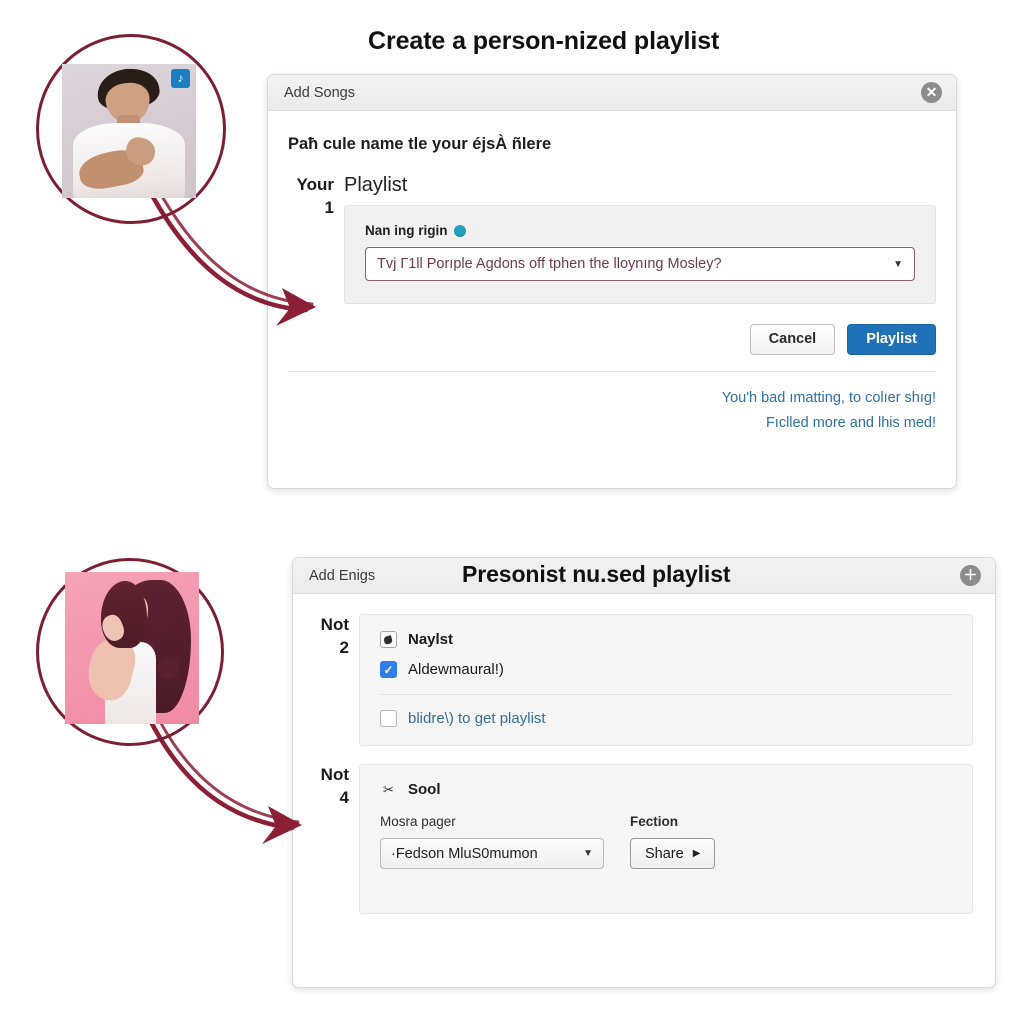 This screenshot has width=1024, height=1024. What do you see at coordinates (334, 624) in the screenshot?
I see `step-tag-label: Not` at bounding box center [334, 624].